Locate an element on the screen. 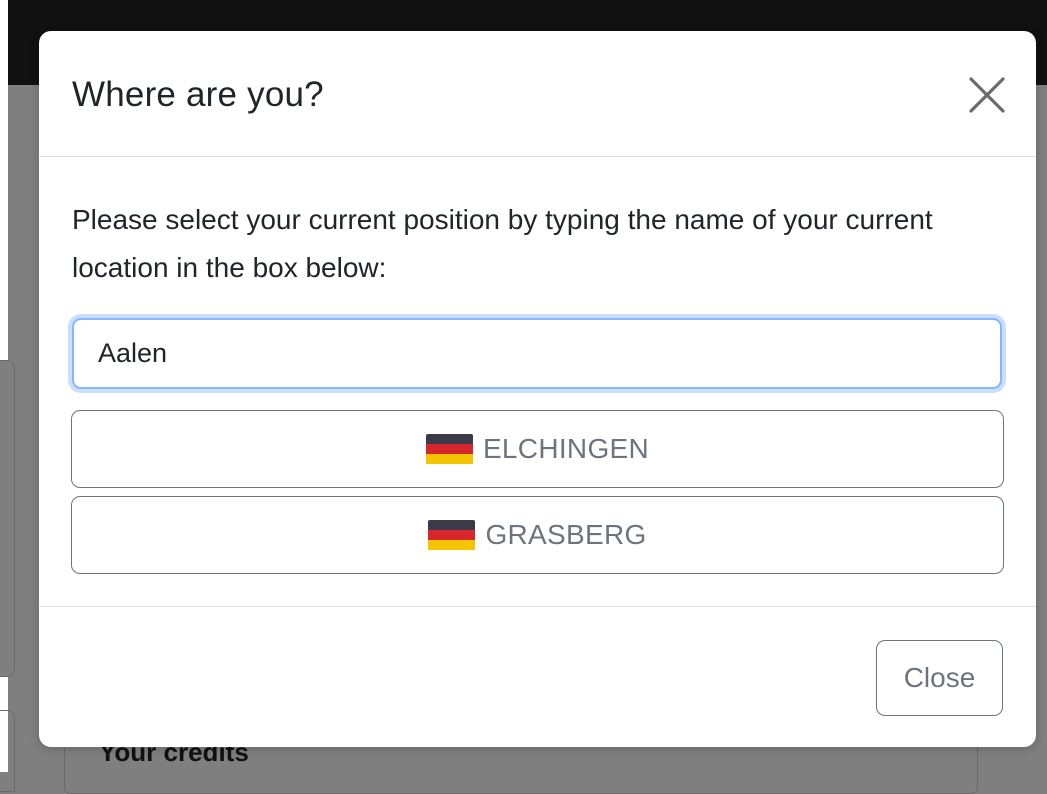 This screenshot has width=1047, height=794. location-result-elchingen: ELCHINGEN is located at coordinates (537, 449).